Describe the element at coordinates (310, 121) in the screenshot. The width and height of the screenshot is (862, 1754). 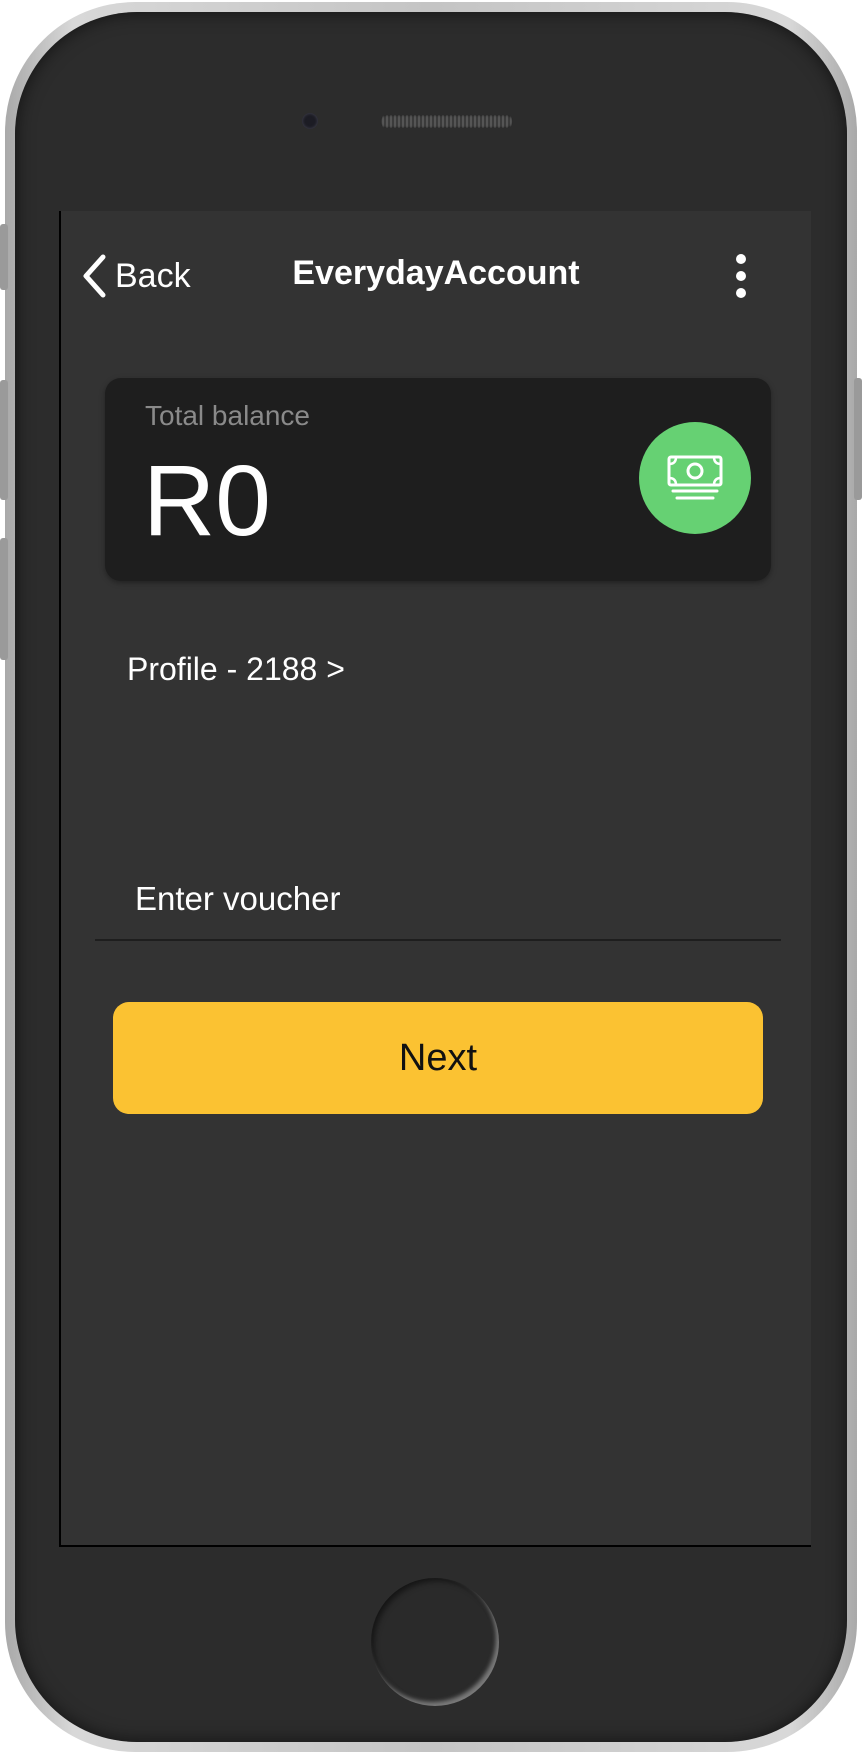
I see `front-camera` at that location.